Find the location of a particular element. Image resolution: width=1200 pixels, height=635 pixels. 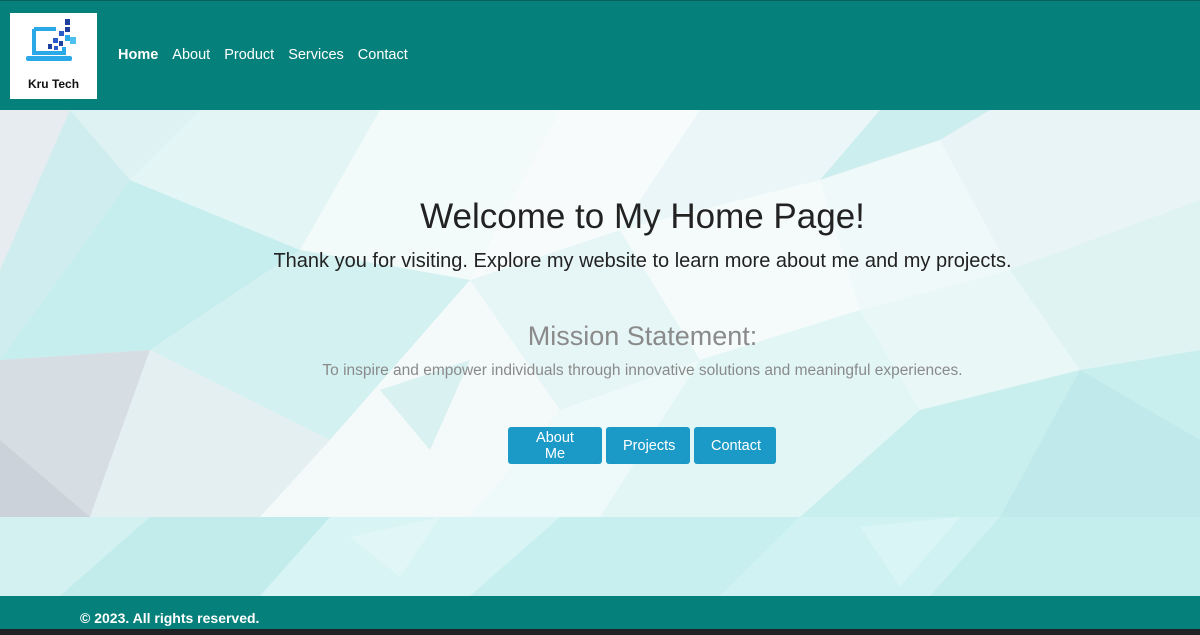

page-title: Welcome to My Home Page! is located at coordinates (642, 216).